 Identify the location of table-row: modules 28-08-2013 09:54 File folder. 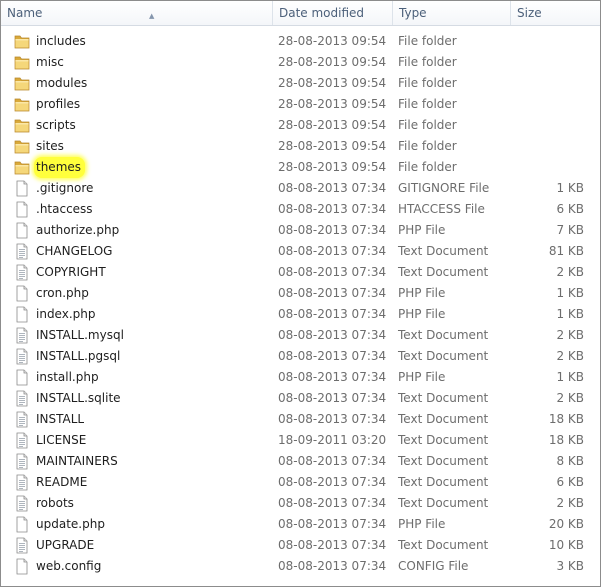
(300, 83).